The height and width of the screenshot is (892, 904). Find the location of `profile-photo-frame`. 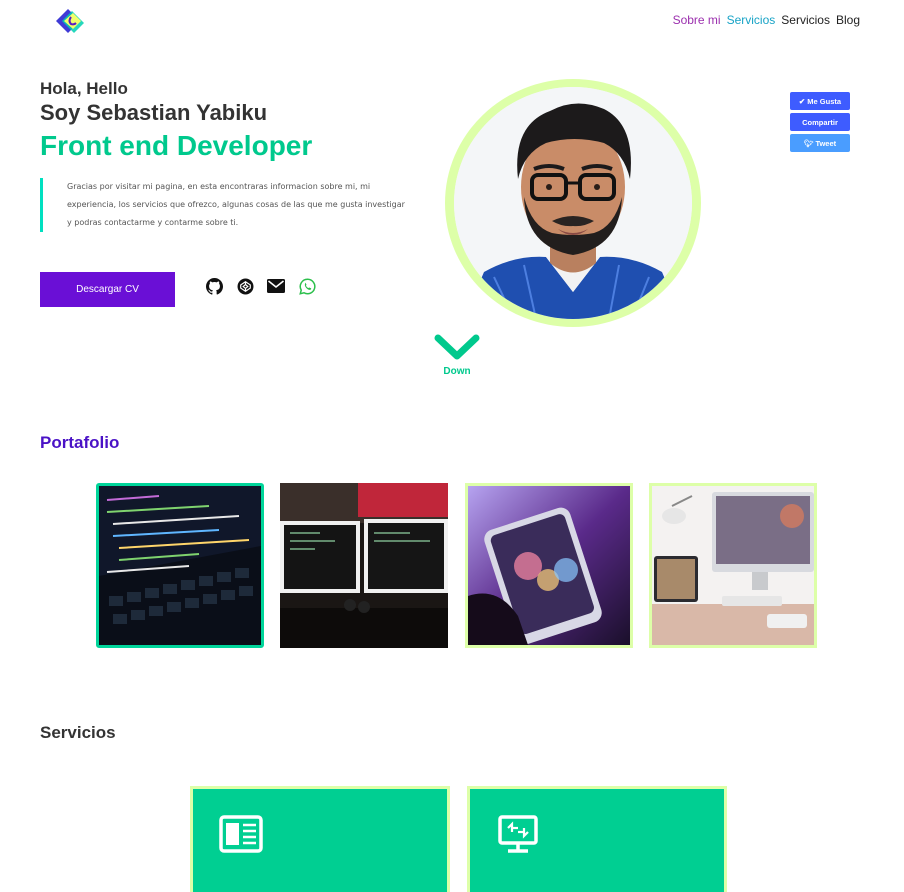

profile-photo-frame is located at coordinates (573, 203).